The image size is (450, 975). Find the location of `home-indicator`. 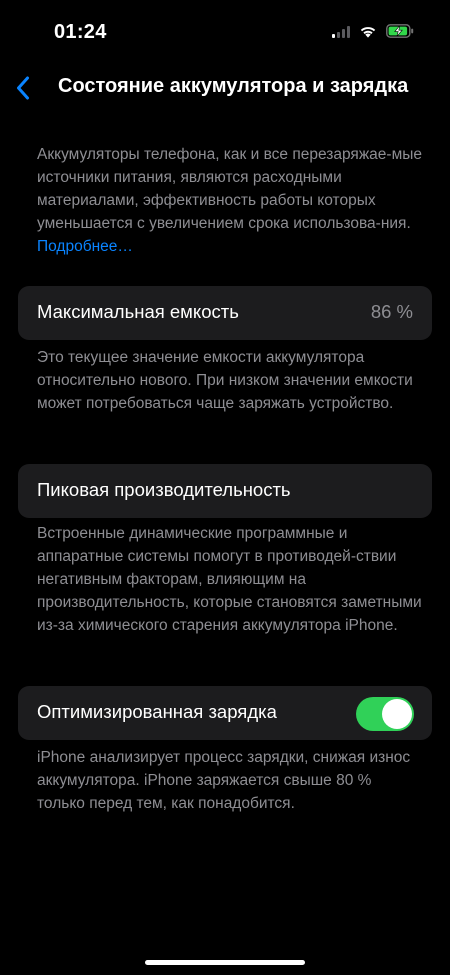

home-indicator is located at coordinates (225, 962).